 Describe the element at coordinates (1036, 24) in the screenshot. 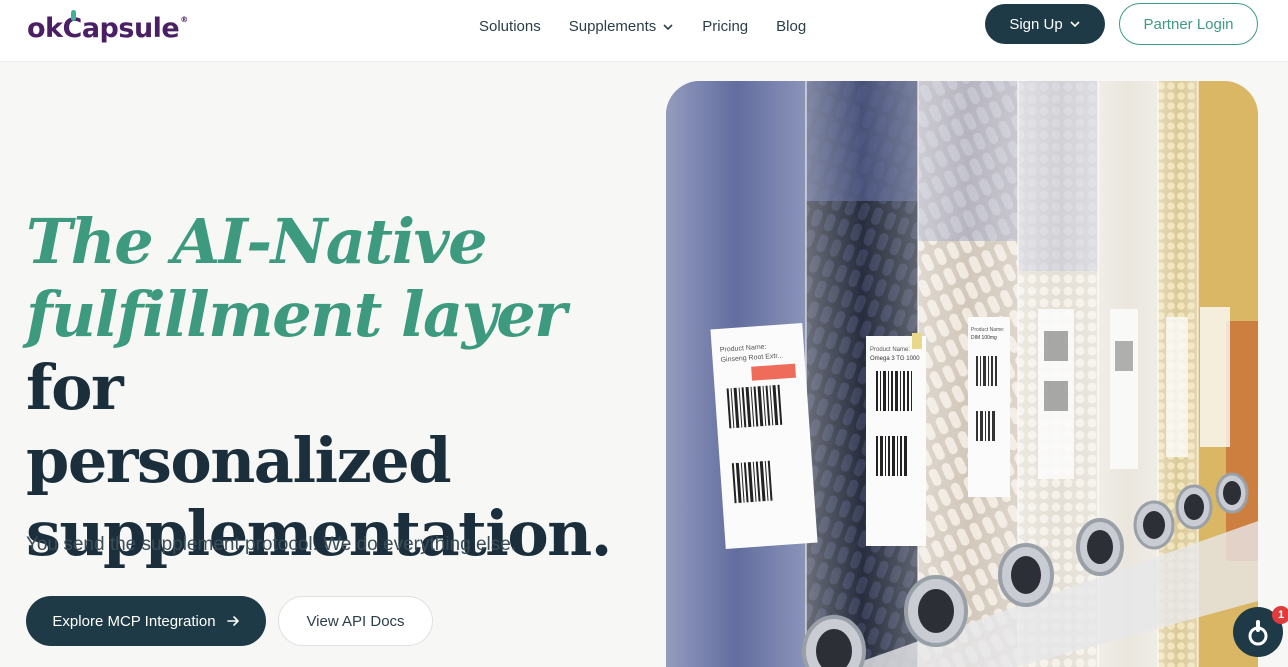

I see `sign-up-label: Sign Up` at that location.